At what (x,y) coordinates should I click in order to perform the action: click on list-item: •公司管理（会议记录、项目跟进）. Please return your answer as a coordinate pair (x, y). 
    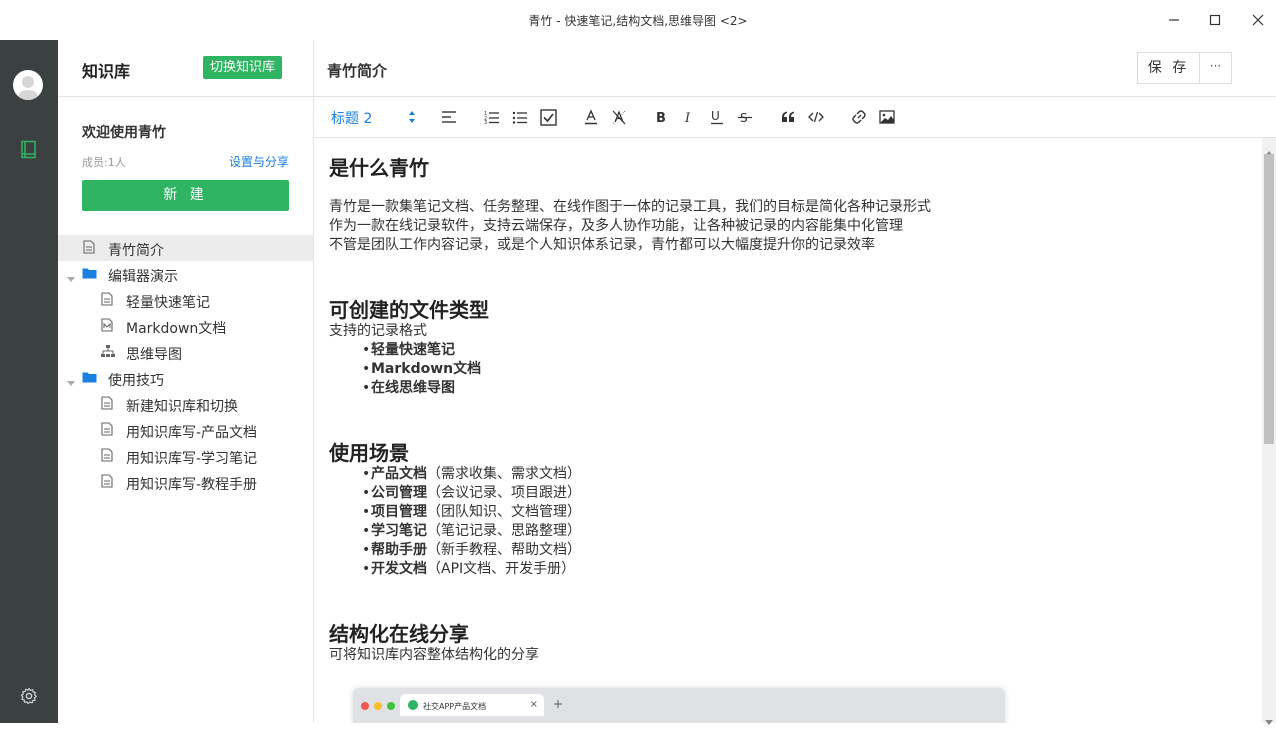
    Looking at the image, I should click on (471, 493).